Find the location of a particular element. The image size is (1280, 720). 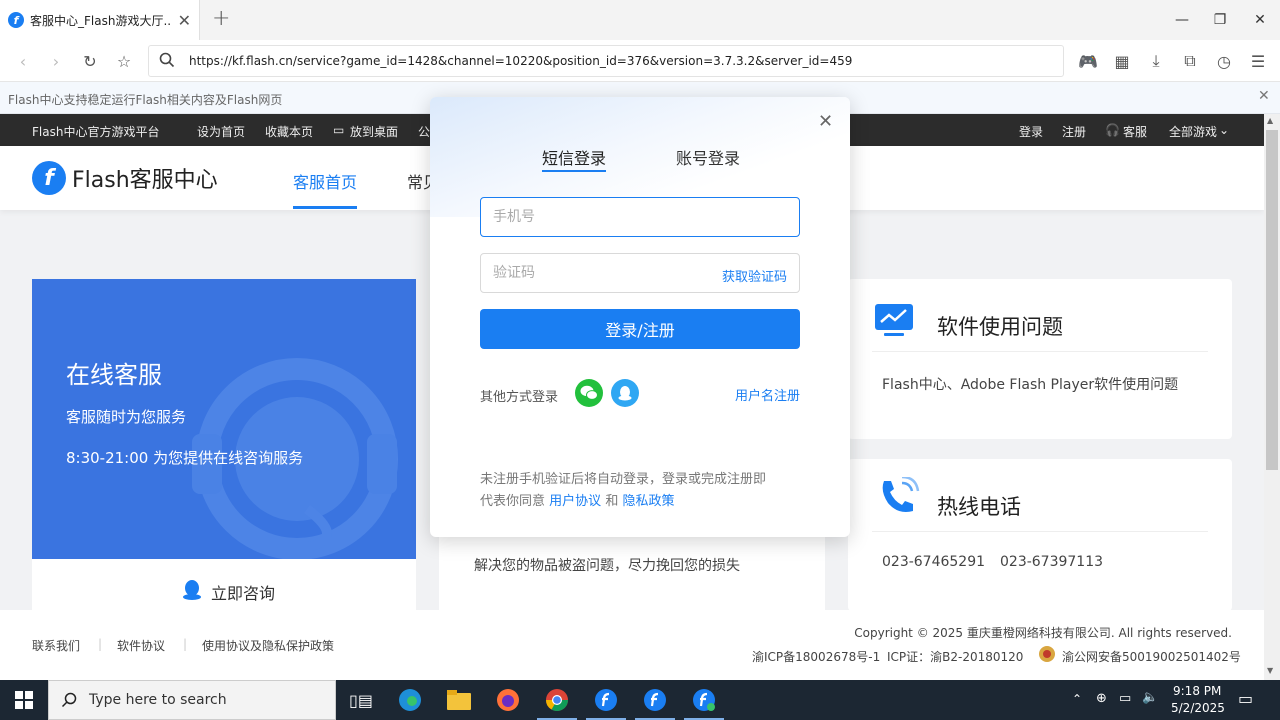

phone-field is located at coordinates (640, 217).